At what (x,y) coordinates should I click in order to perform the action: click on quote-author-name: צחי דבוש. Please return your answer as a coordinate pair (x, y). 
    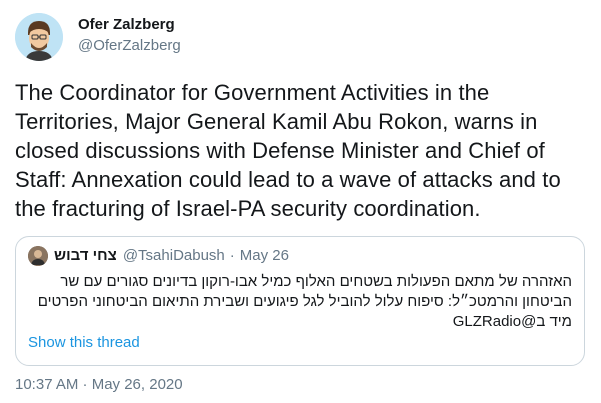
    Looking at the image, I should click on (85, 255).